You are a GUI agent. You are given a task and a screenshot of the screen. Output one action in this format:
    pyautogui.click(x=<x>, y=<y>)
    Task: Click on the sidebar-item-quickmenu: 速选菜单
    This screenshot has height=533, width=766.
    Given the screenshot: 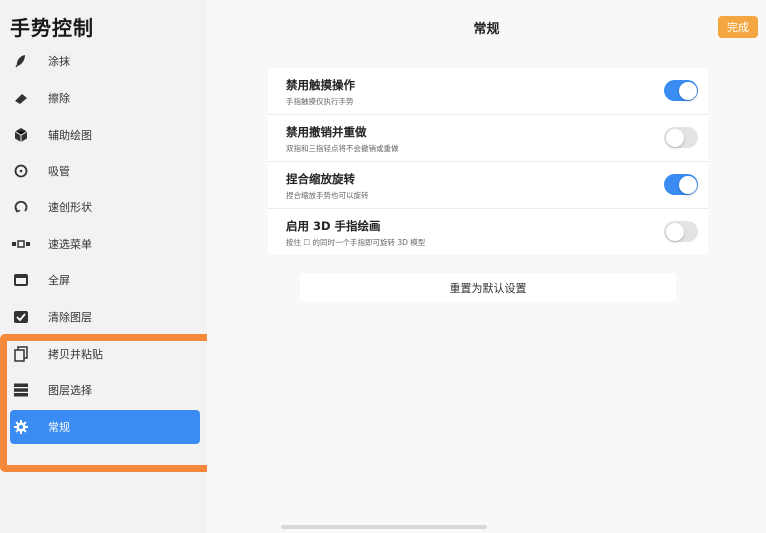 What is the action you would take?
    pyautogui.click(x=105, y=244)
    